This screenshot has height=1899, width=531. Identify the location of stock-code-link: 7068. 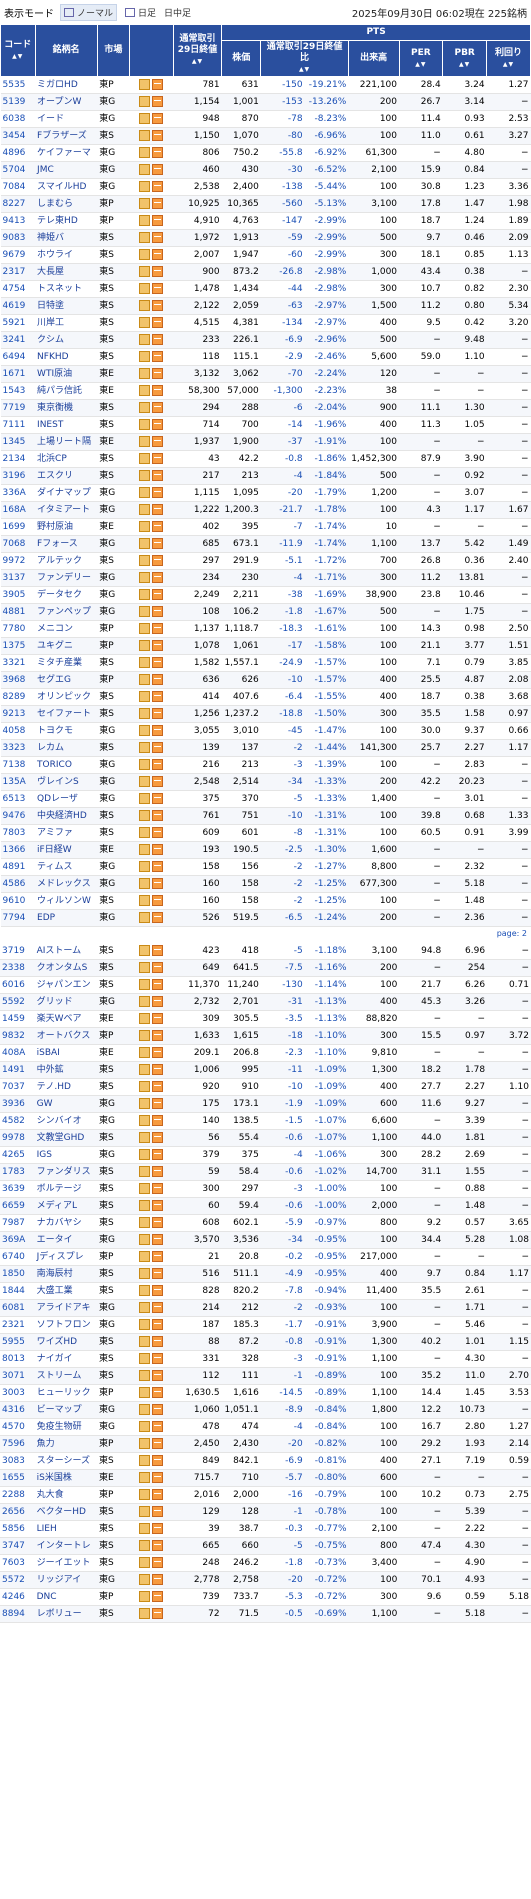
(18, 544).